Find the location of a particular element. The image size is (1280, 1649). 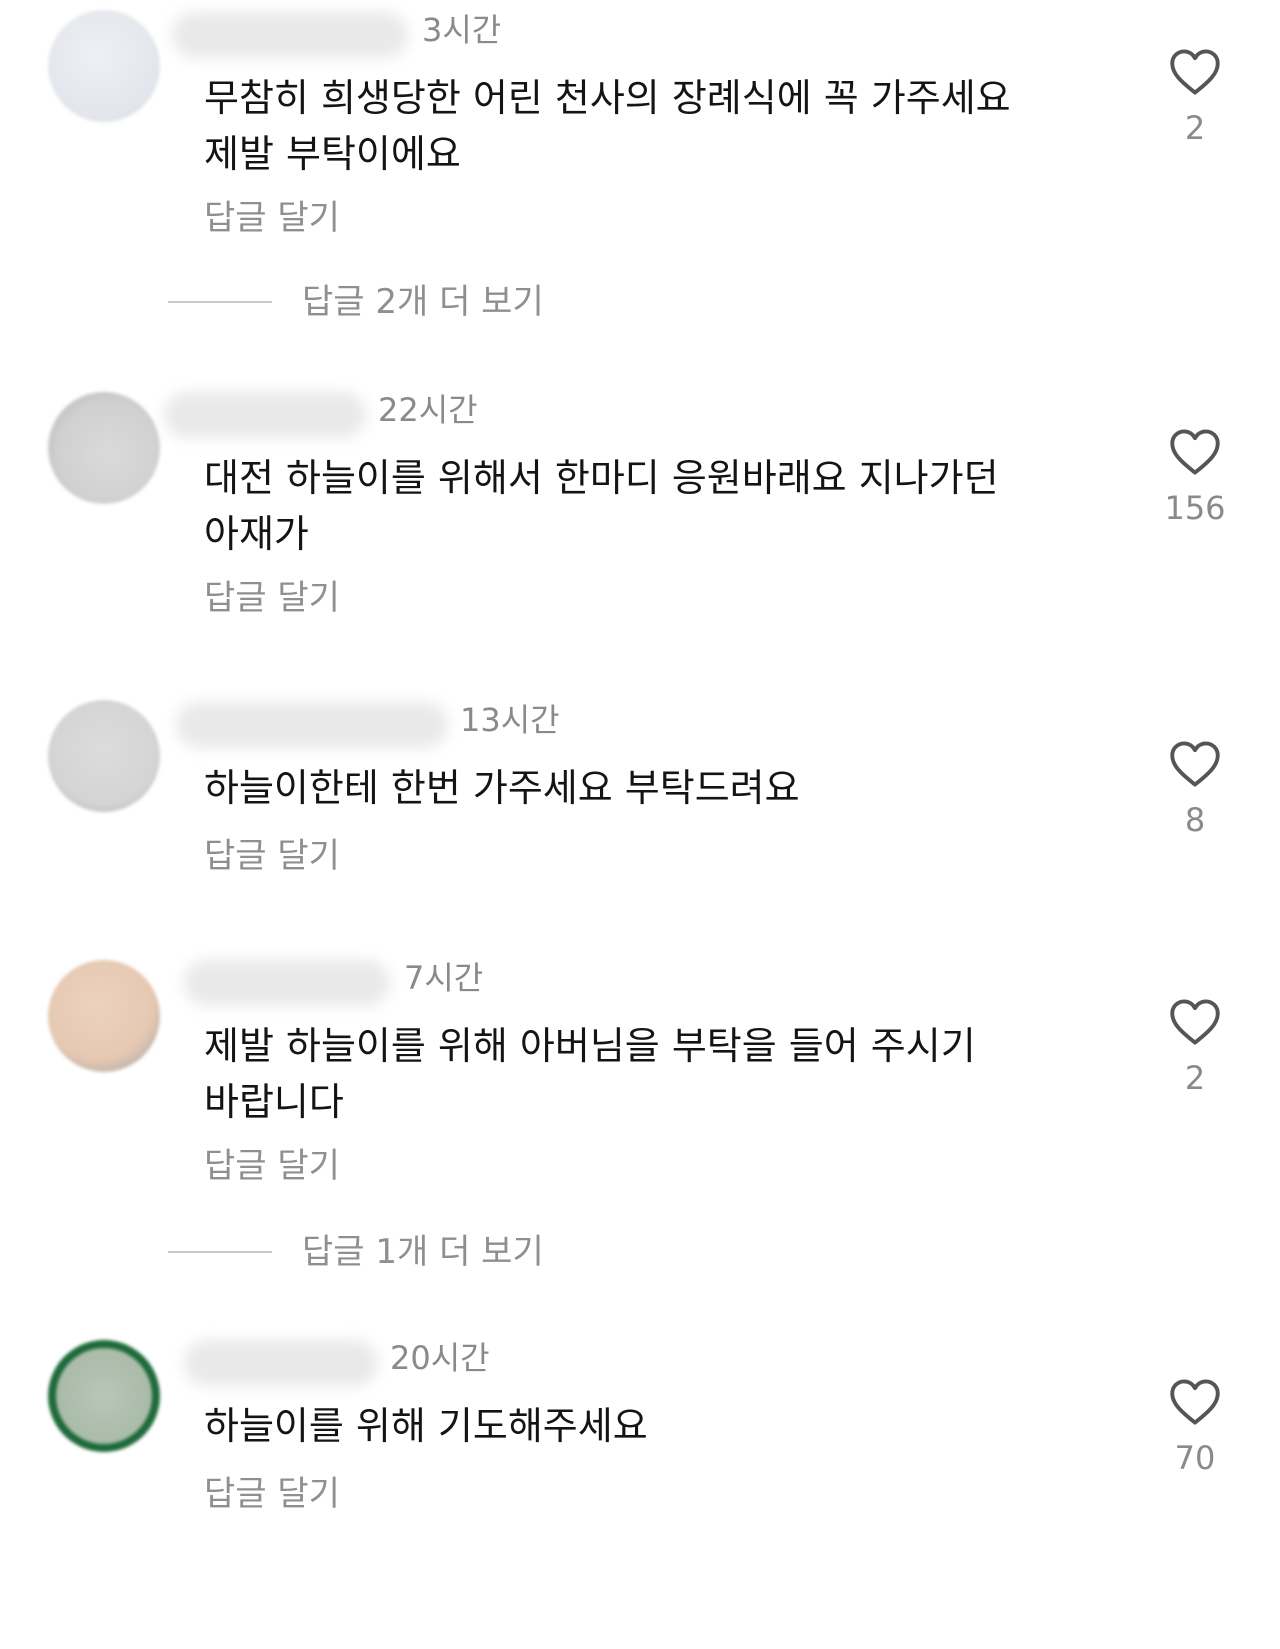

comment-text: 하늘이를 위해 기도해주세요 is located at coordinates (426, 1426).